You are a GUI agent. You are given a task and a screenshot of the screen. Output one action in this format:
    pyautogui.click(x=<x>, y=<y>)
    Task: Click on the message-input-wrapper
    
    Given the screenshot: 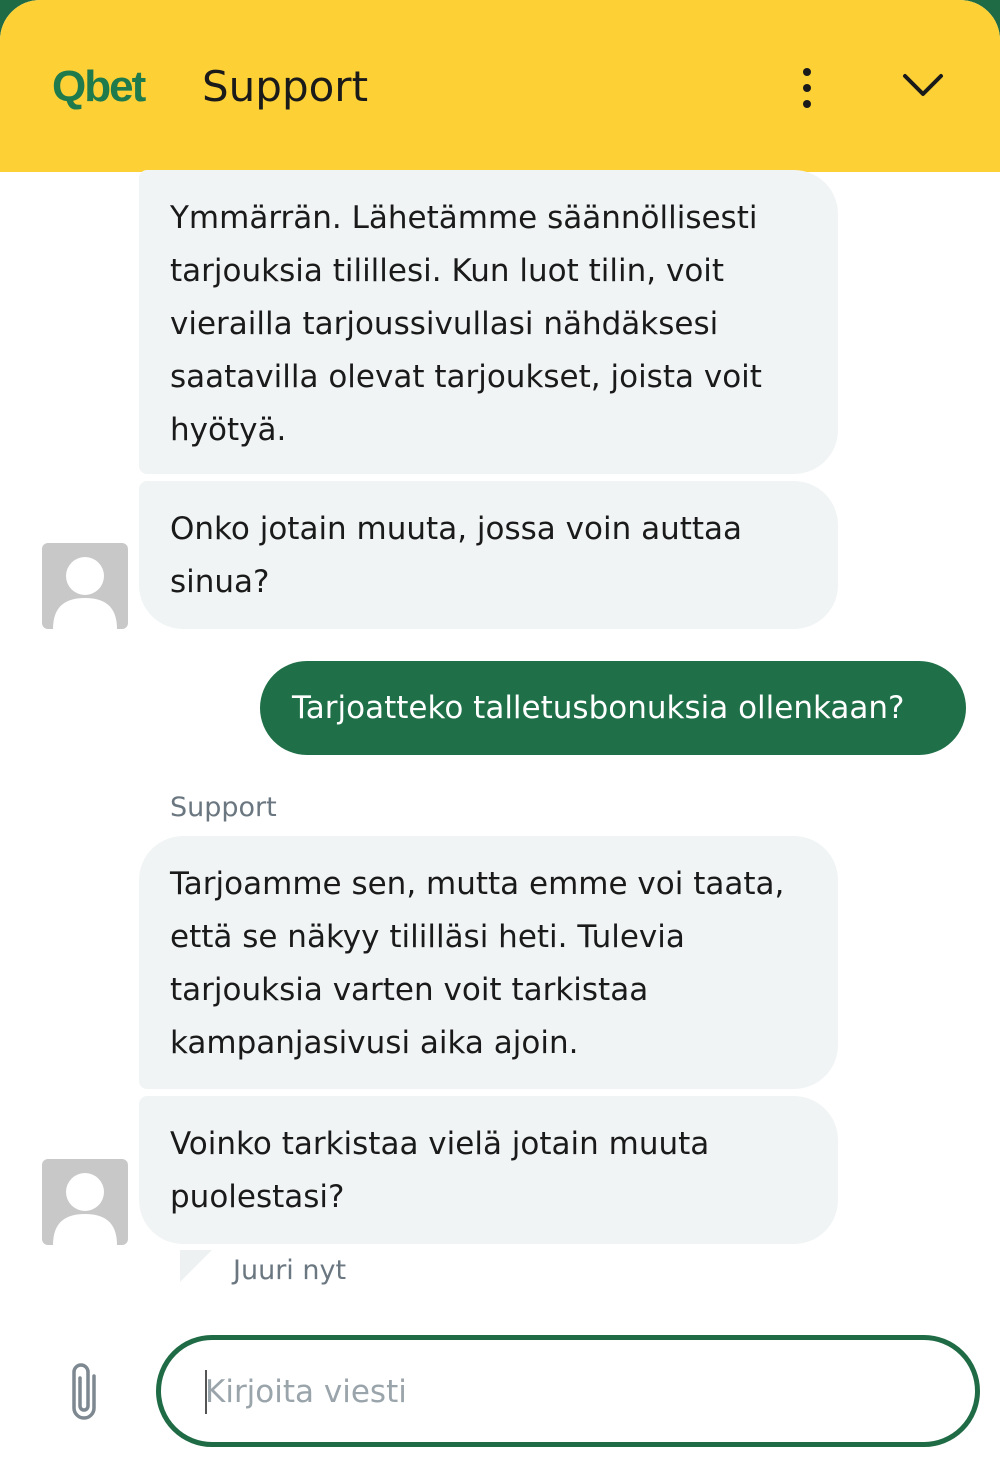 What is the action you would take?
    pyautogui.click(x=568, y=1391)
    